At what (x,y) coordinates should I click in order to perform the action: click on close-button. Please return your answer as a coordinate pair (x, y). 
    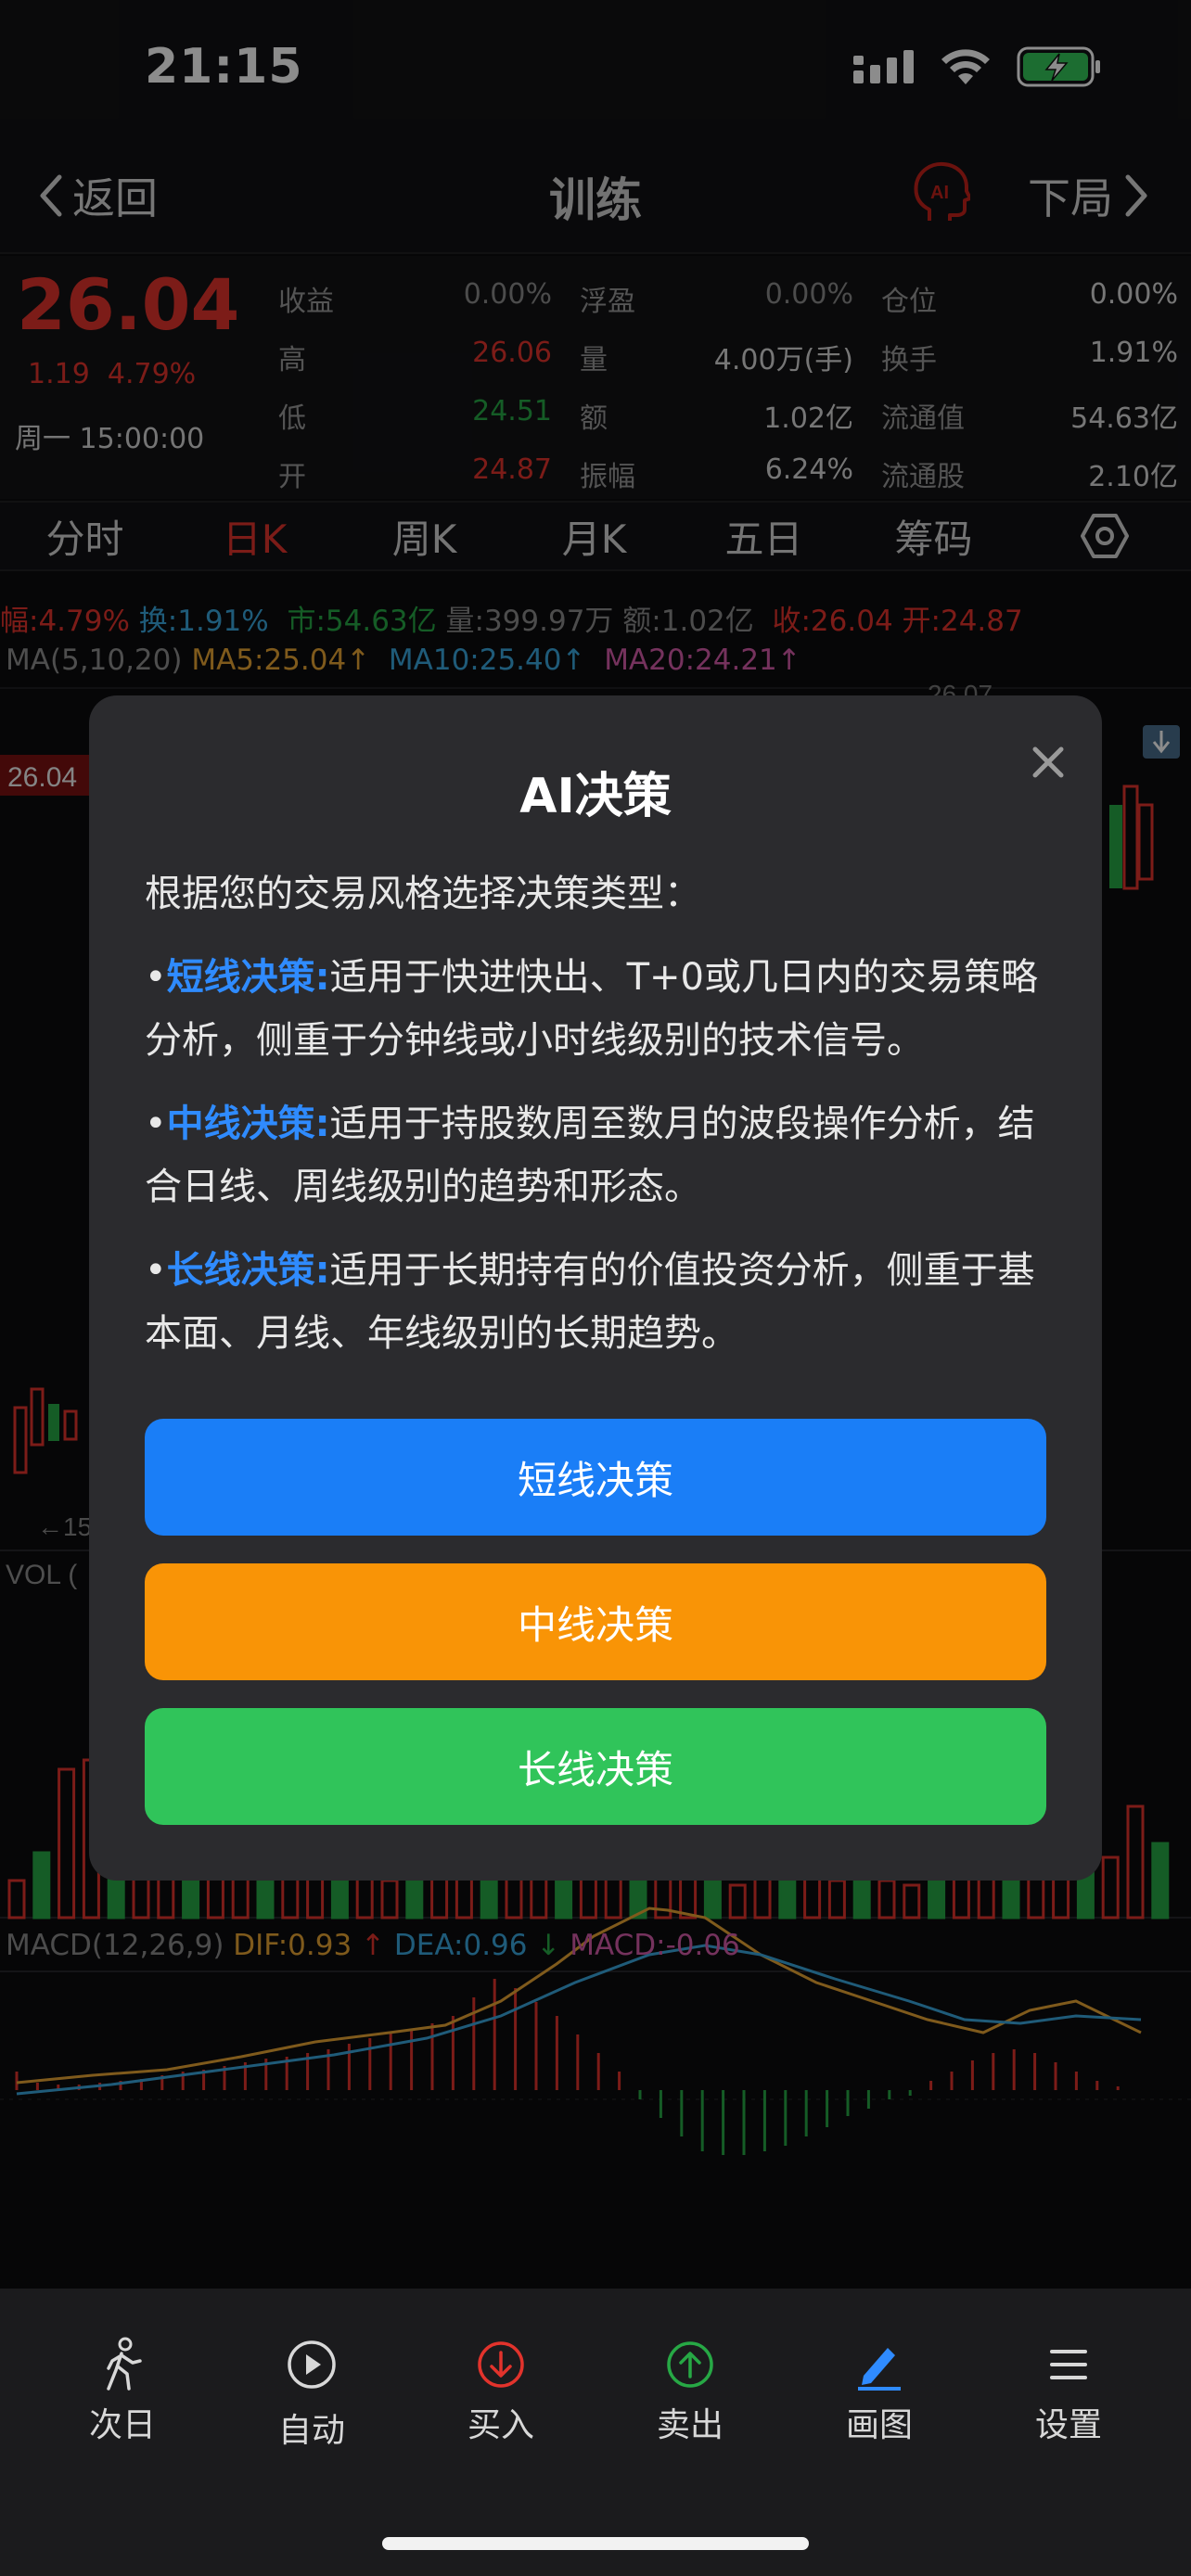
    Looking at the image, I should click on (1048, 762).